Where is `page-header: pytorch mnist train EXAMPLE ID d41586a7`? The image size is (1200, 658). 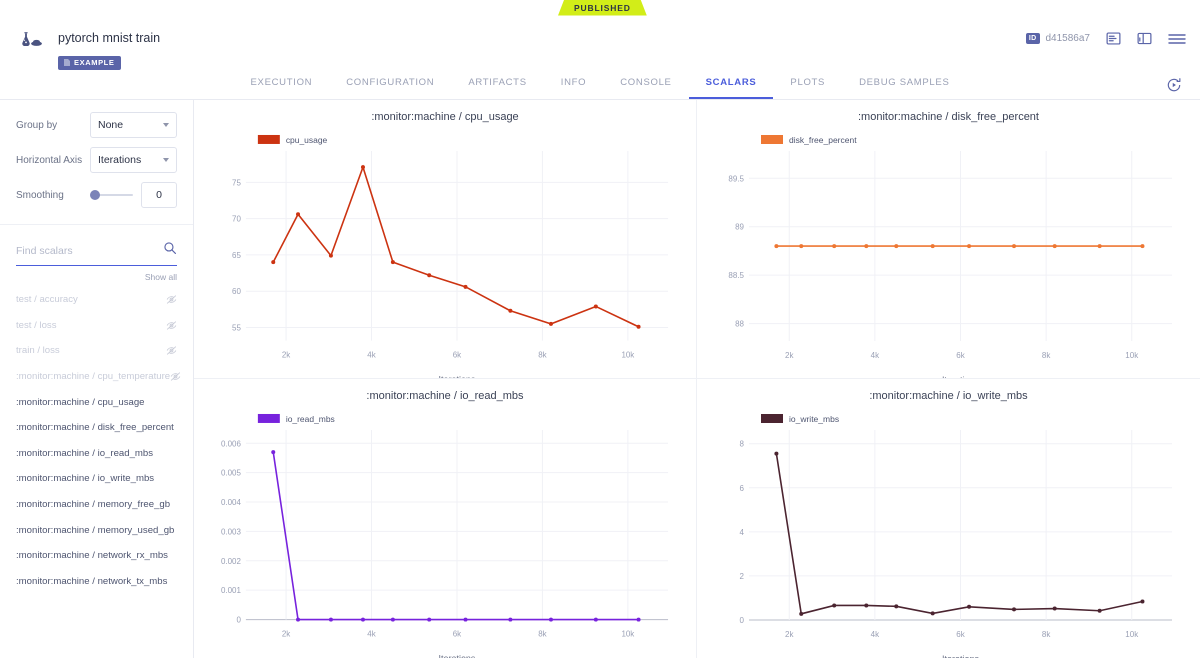
page-header: pytorch mnist train EXAMPLE ID d41586a7 is located at coordinates (600, 42).